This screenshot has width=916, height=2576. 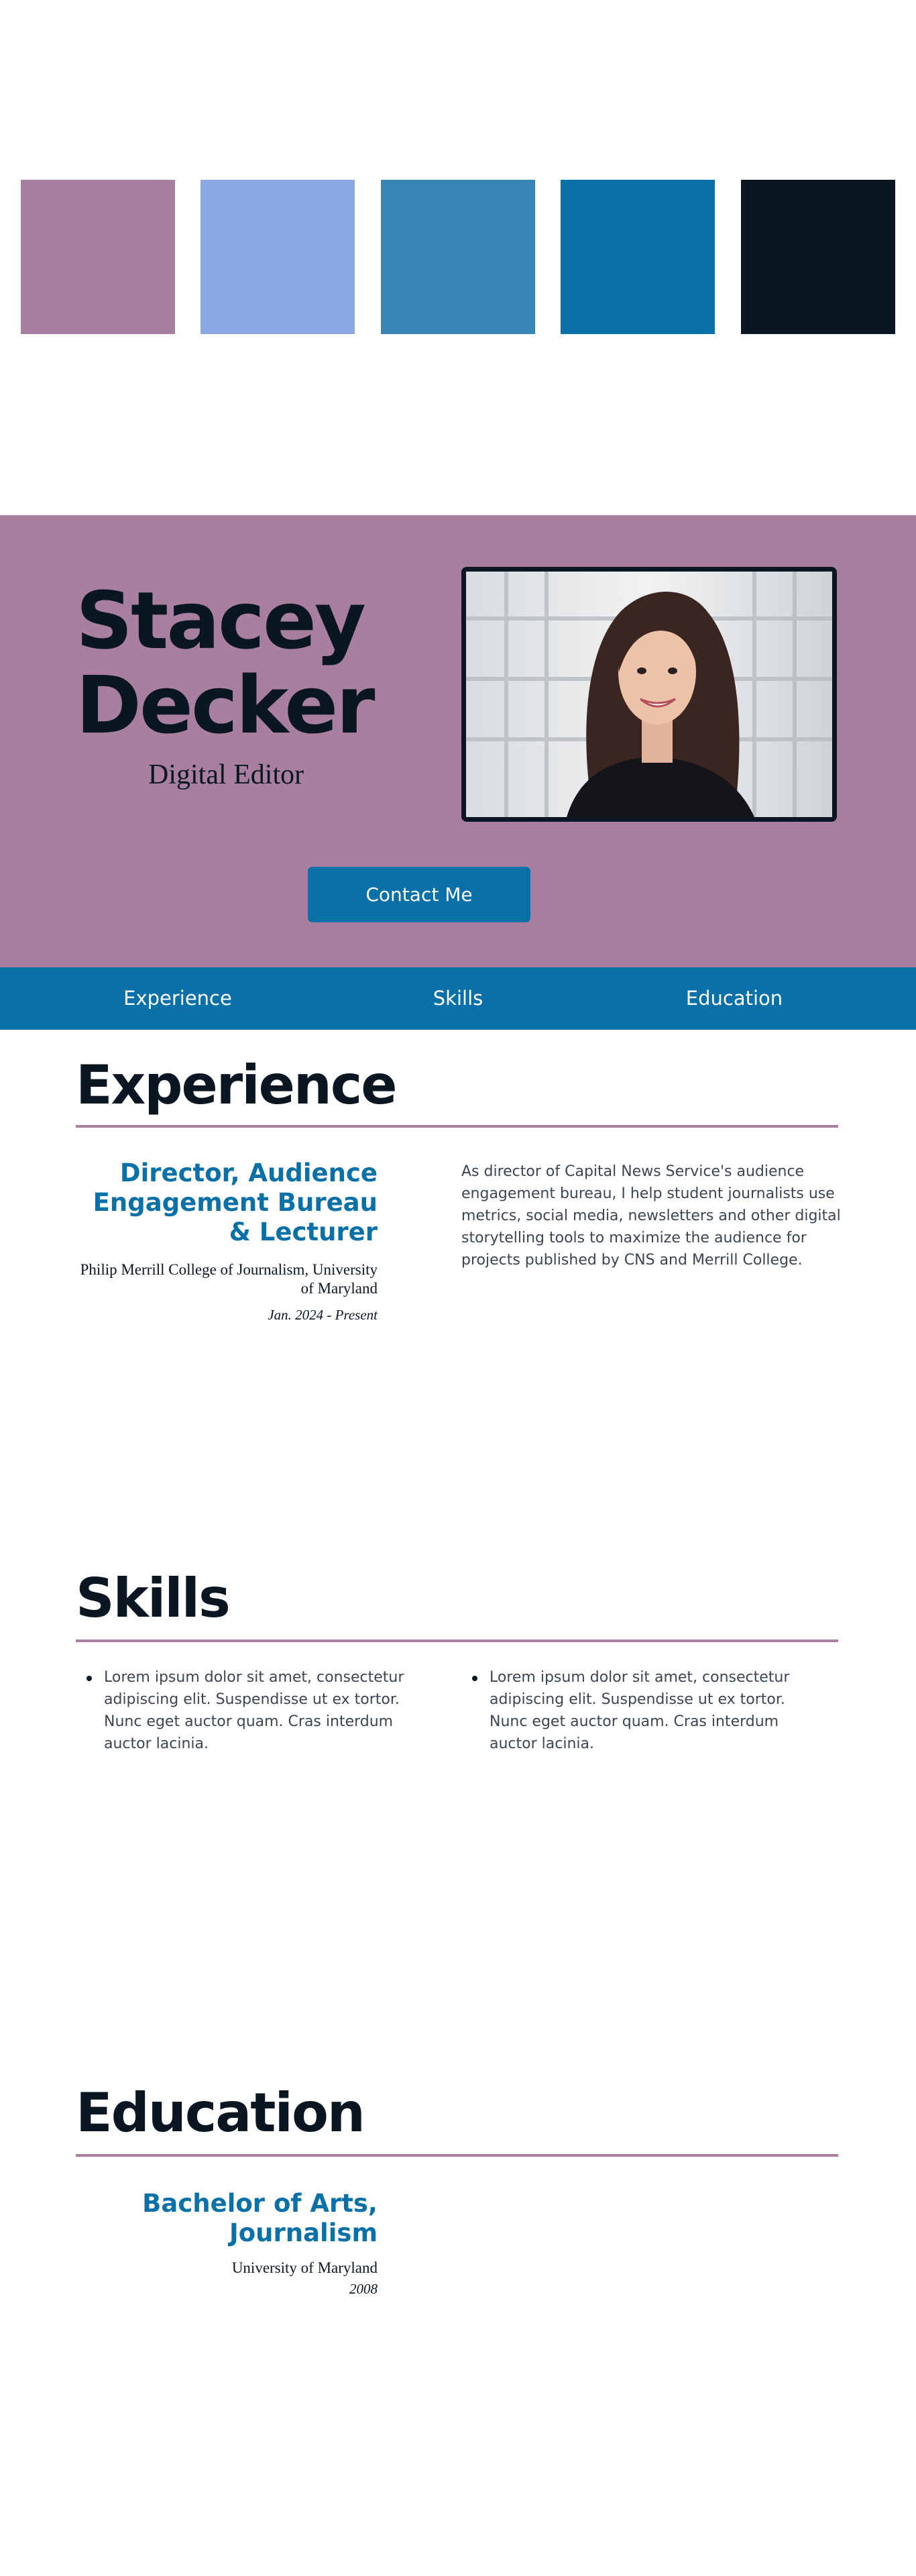 What do you see at coordinates (260, 2218) in the screenshot?
I see `education-entry-degree: Bachelor of Arts, Journalism` at bounding box center [260, 2218].